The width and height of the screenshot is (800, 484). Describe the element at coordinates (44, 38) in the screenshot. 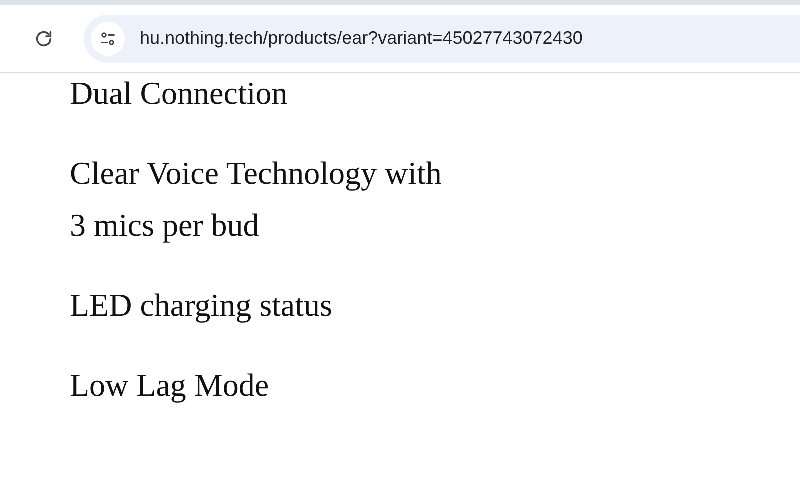

I see `reload-icon` at that location.